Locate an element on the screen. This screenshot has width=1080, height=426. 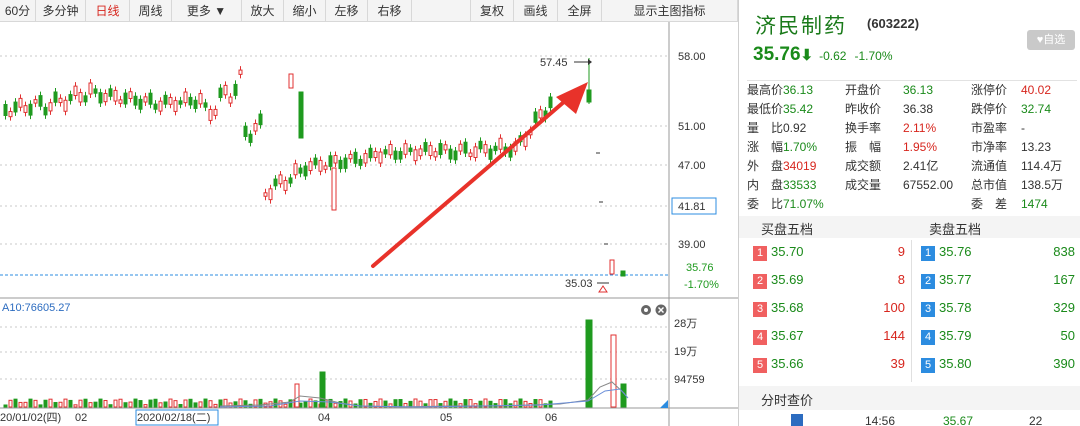
sell-level-badge: 2 is located at coordinates (928, 281).